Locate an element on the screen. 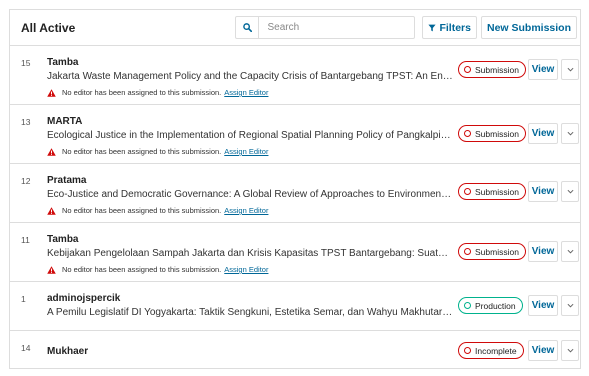 Image resolution: width=589 pixels, height=376 pixels. submission-id: 15 is located at coordinates (26, 63).